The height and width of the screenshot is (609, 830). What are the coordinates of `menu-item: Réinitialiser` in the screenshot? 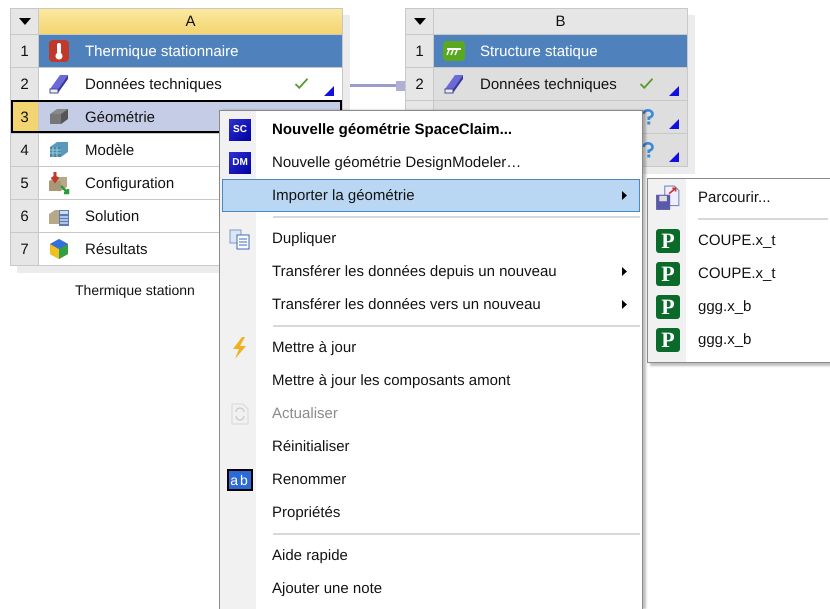 It's located at (431, 446).